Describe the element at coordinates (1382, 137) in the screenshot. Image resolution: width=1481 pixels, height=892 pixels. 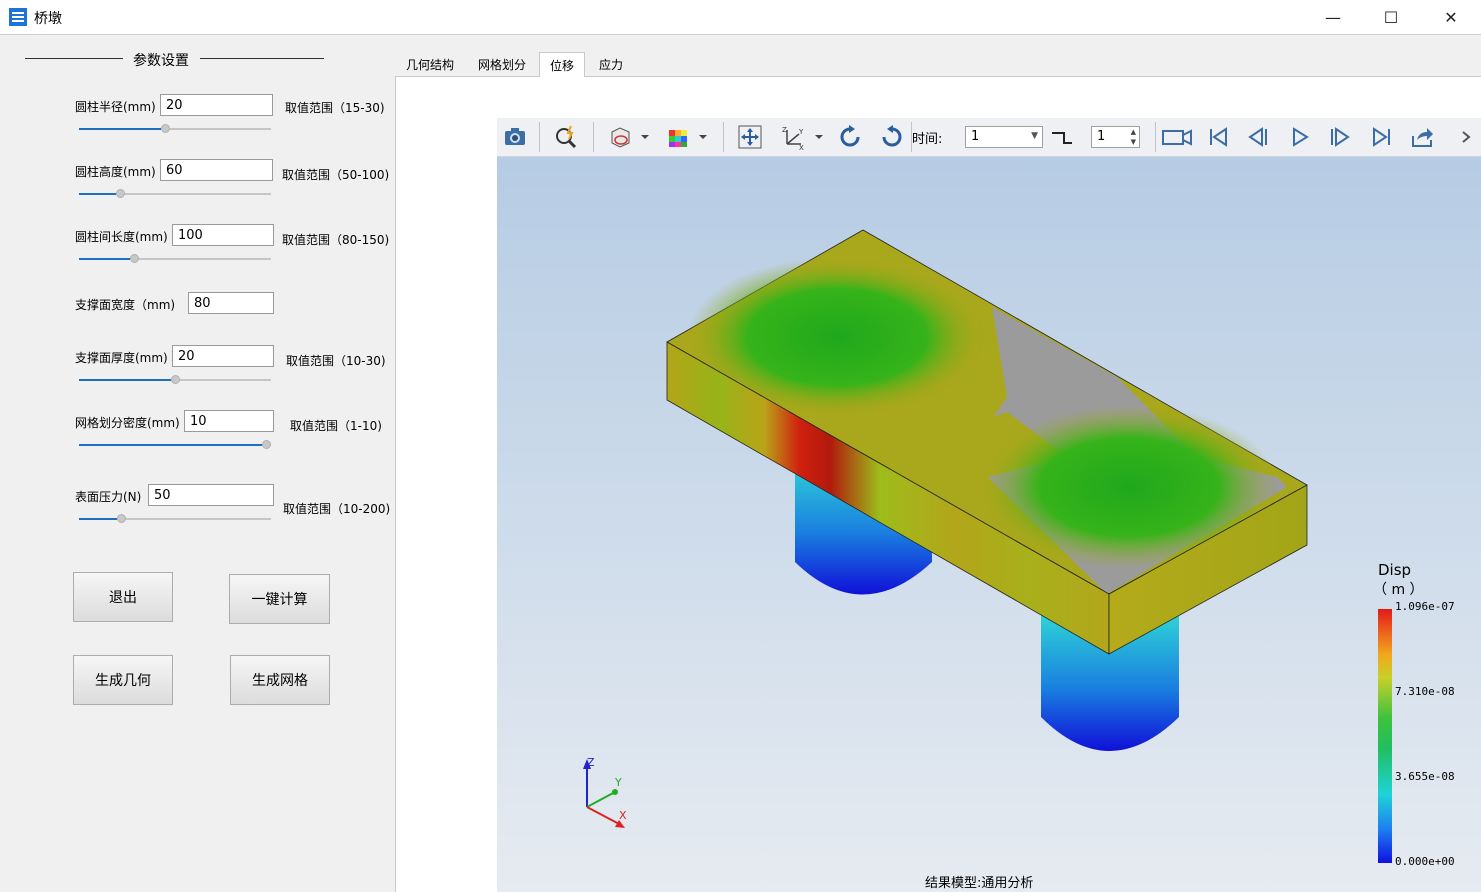
I see `last-frame-icon` at that location.